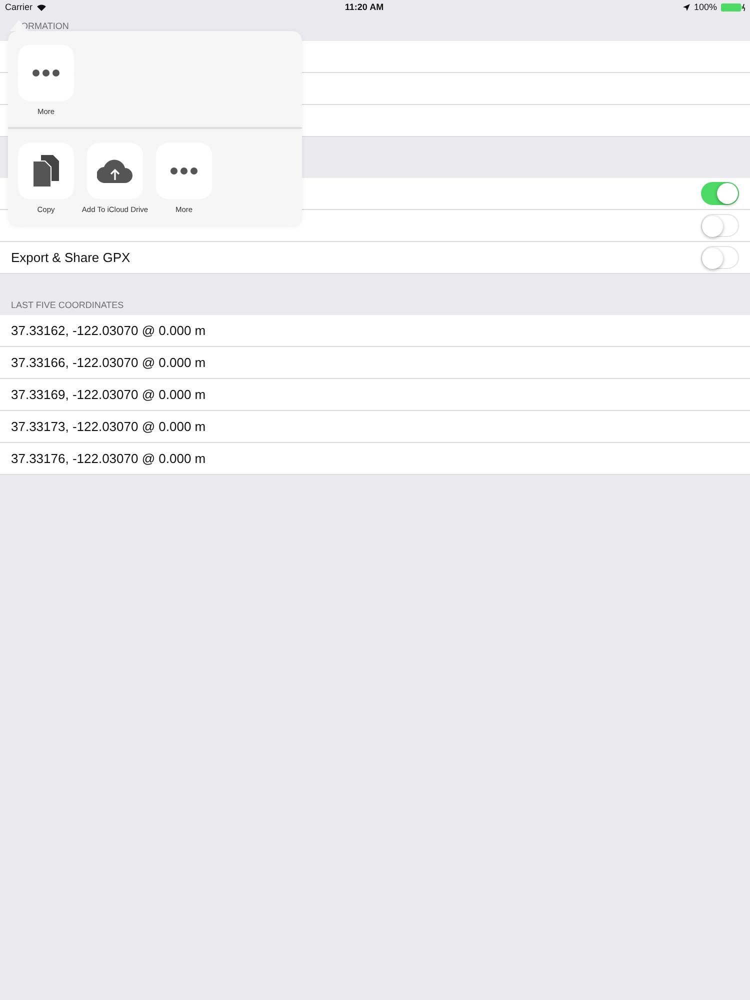 This screenshot has height=1000, width=750. Describe the element at coordinates (70, 257) in the screenshot. I see `row-label: Export & Share GPX` at that location.